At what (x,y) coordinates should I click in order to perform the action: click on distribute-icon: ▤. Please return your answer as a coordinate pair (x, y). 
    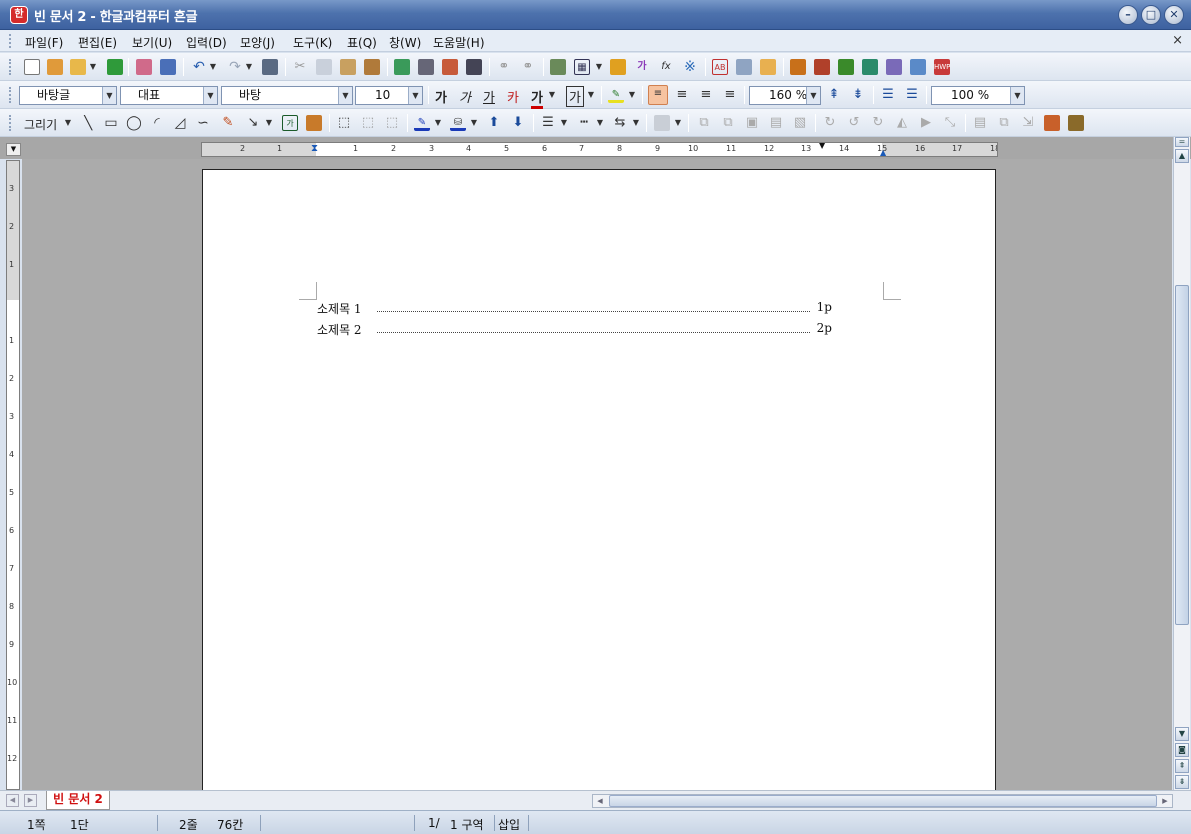
    Looking at the image, I should click on (776, 123).